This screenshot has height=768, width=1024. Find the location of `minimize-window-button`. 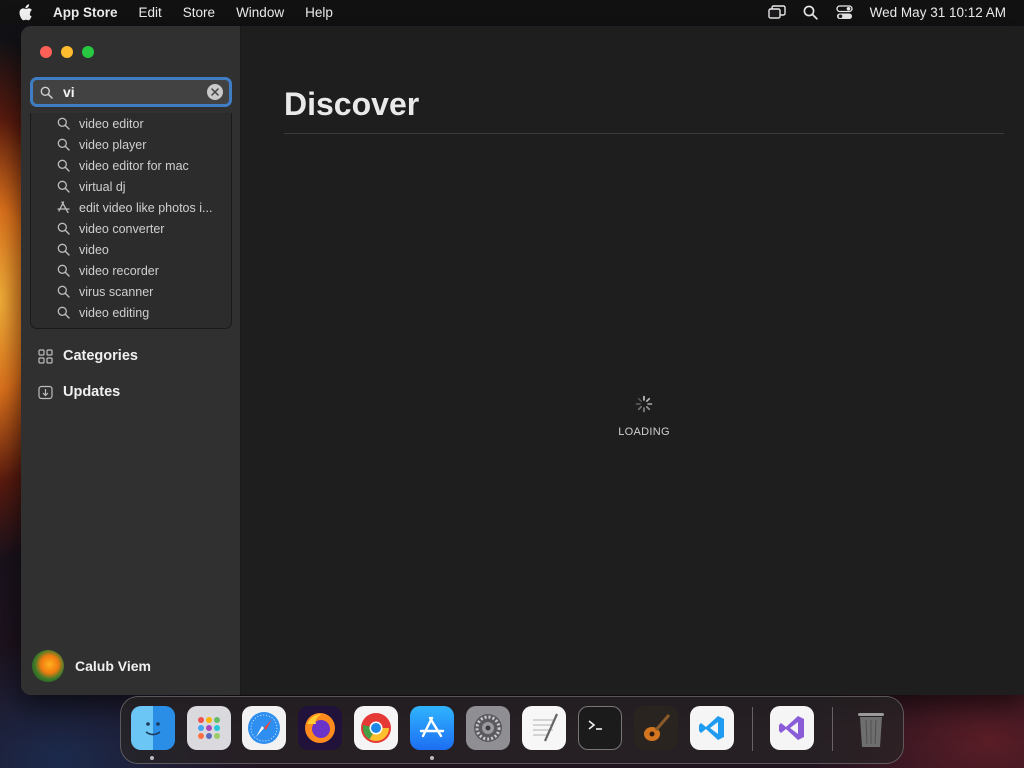

minimize-window-button is located at coordinates (67, 52).